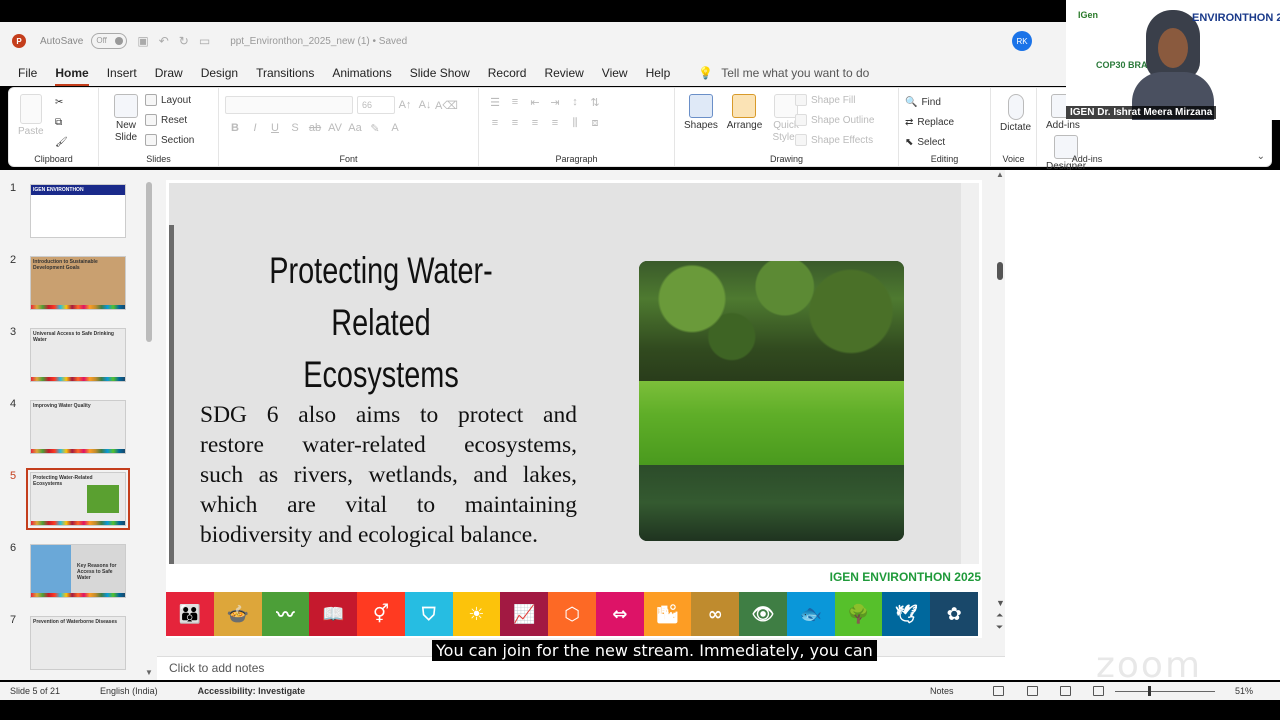 The height and width of the screenshot is (720, 1280). I want to click on decrease-font-icon: A↓, so click(425, 105).